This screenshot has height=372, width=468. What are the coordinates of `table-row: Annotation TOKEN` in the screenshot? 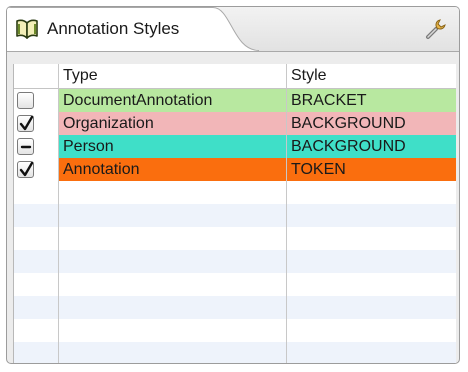 It's located at (235, 169).